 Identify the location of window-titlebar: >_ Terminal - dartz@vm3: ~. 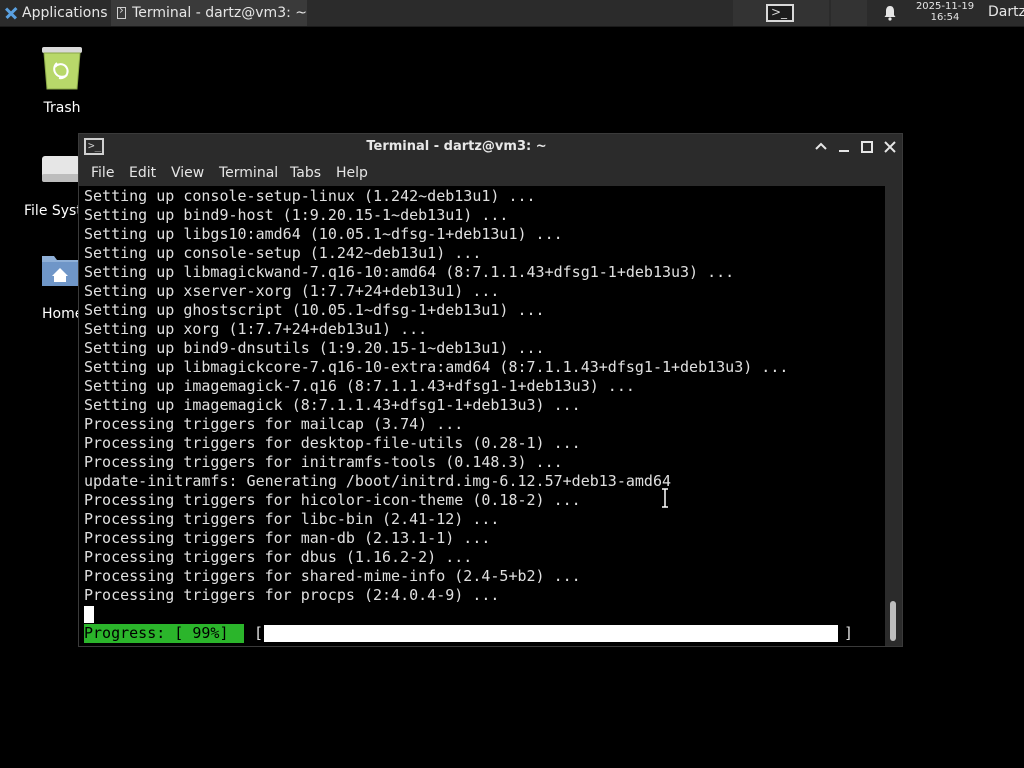
(490, 147).